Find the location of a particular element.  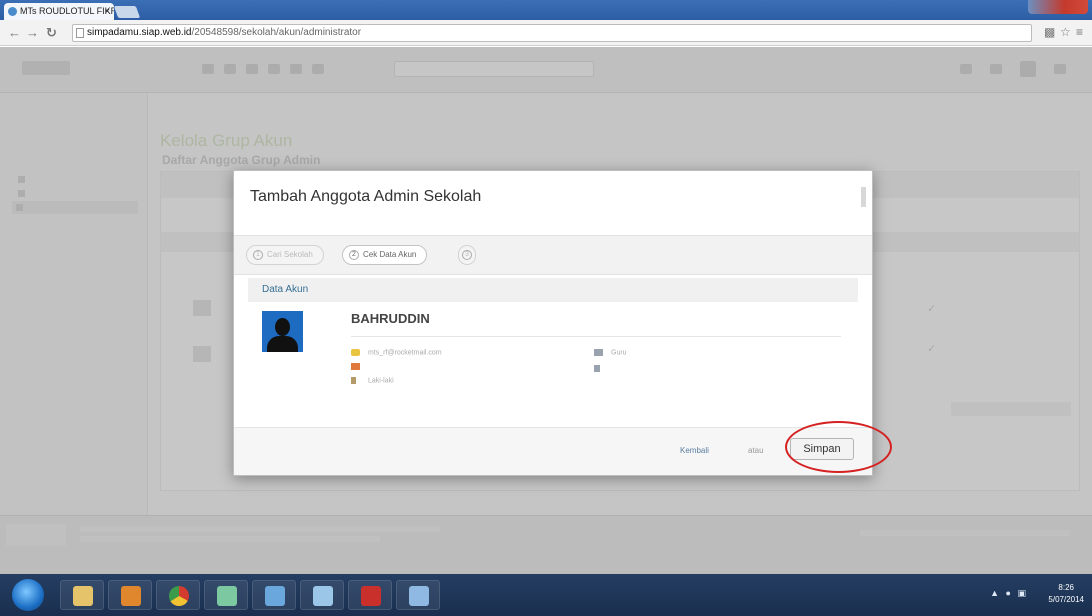

step-1-search-school: 1 Cari Sekolah is located at coordinates (285, 255).